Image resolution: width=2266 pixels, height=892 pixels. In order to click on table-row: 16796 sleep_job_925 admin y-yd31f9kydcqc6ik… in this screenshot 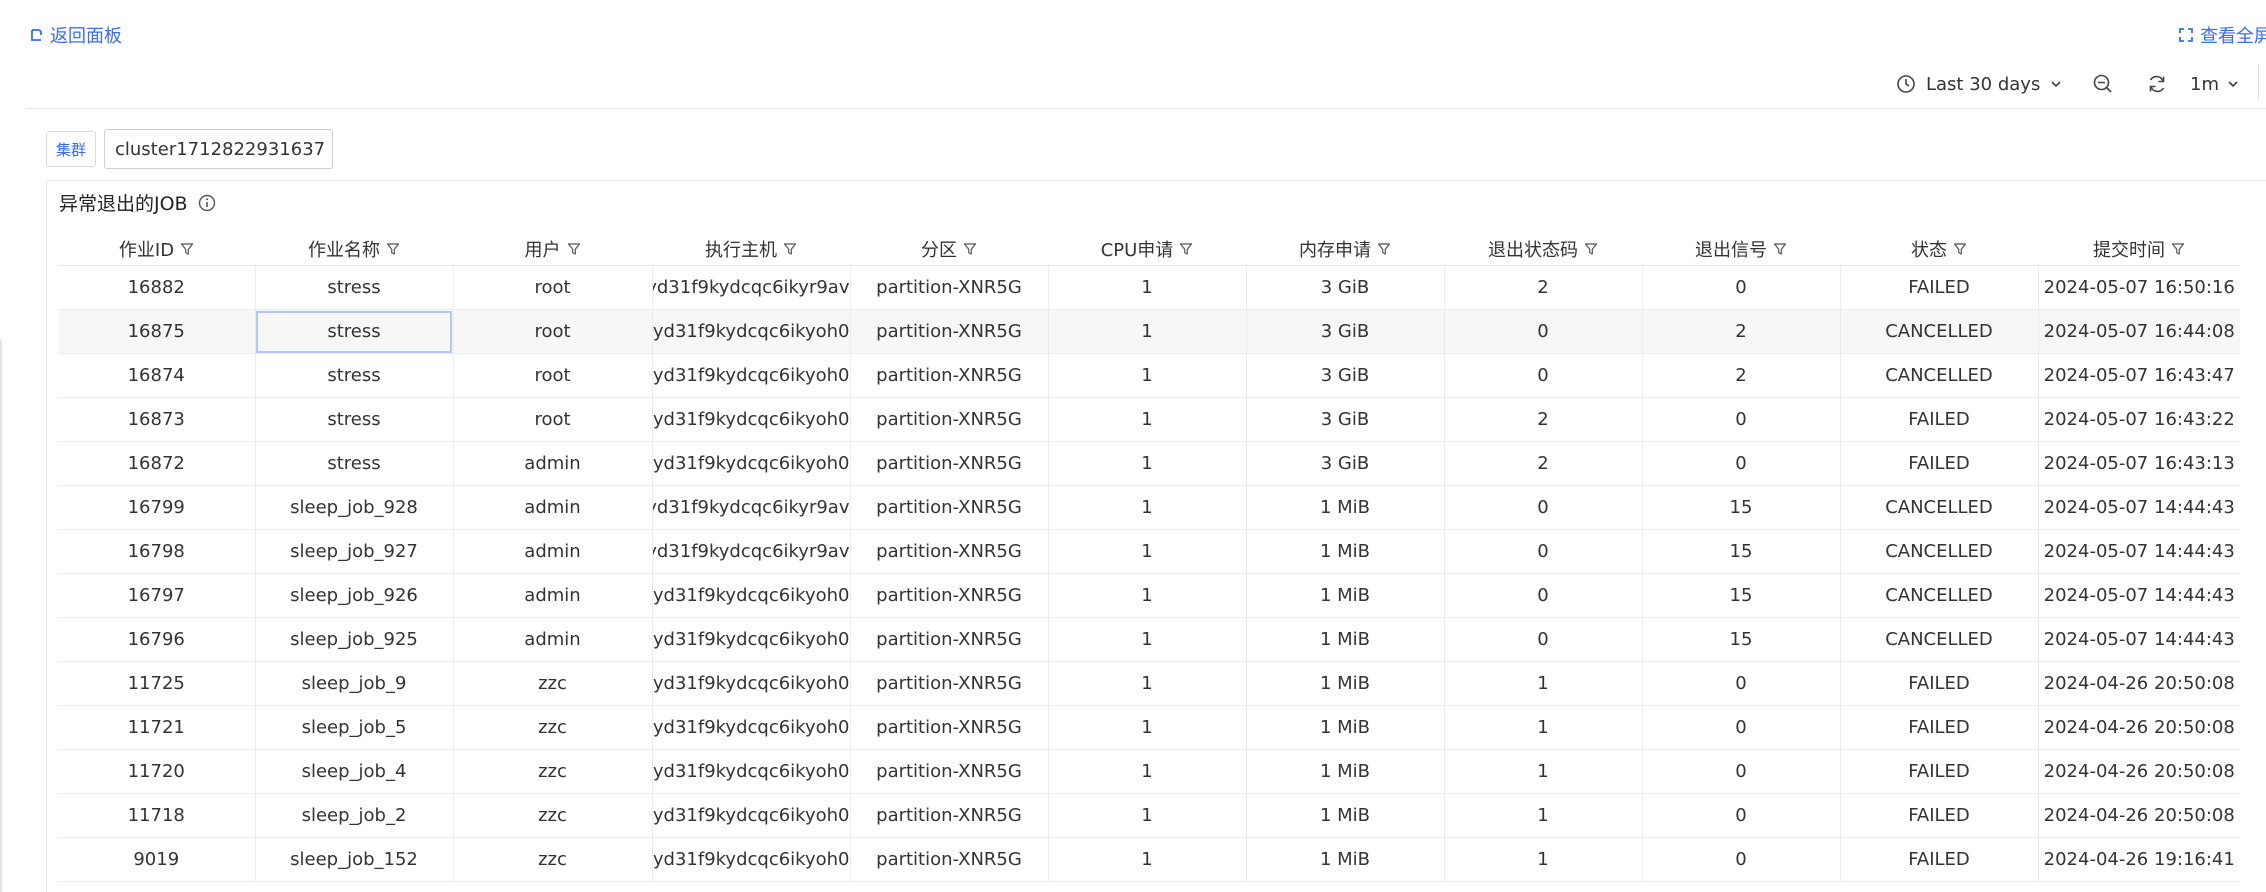, I will do `click(1149, 639)`.